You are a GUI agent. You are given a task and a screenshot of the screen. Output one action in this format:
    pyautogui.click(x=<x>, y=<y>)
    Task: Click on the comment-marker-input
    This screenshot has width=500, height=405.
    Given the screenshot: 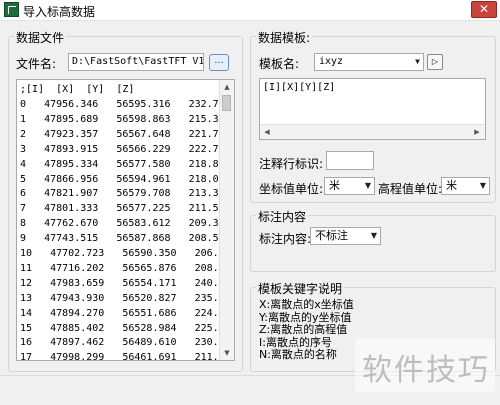 What is the action you would take?
    pyautogui.click(x=350, y=160)
    